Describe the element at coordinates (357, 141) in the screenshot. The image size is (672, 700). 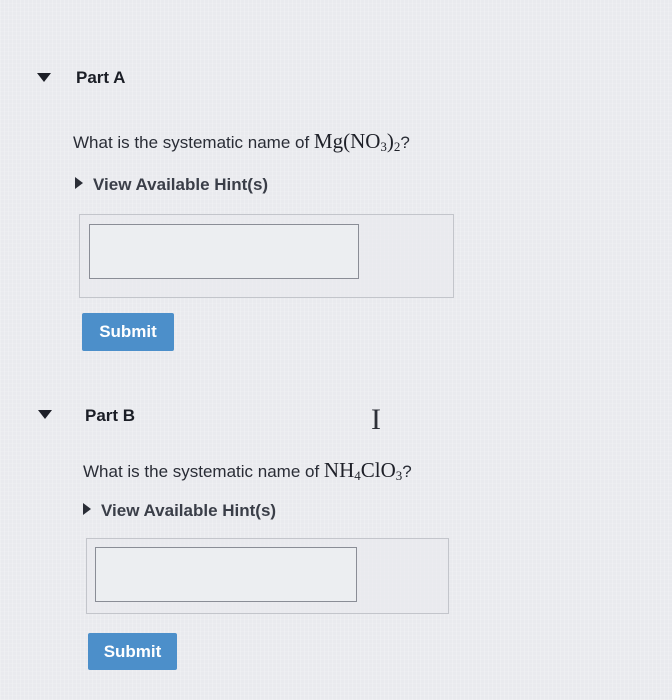
I see `chemical-formula: Mg(NO3)2` at that location.